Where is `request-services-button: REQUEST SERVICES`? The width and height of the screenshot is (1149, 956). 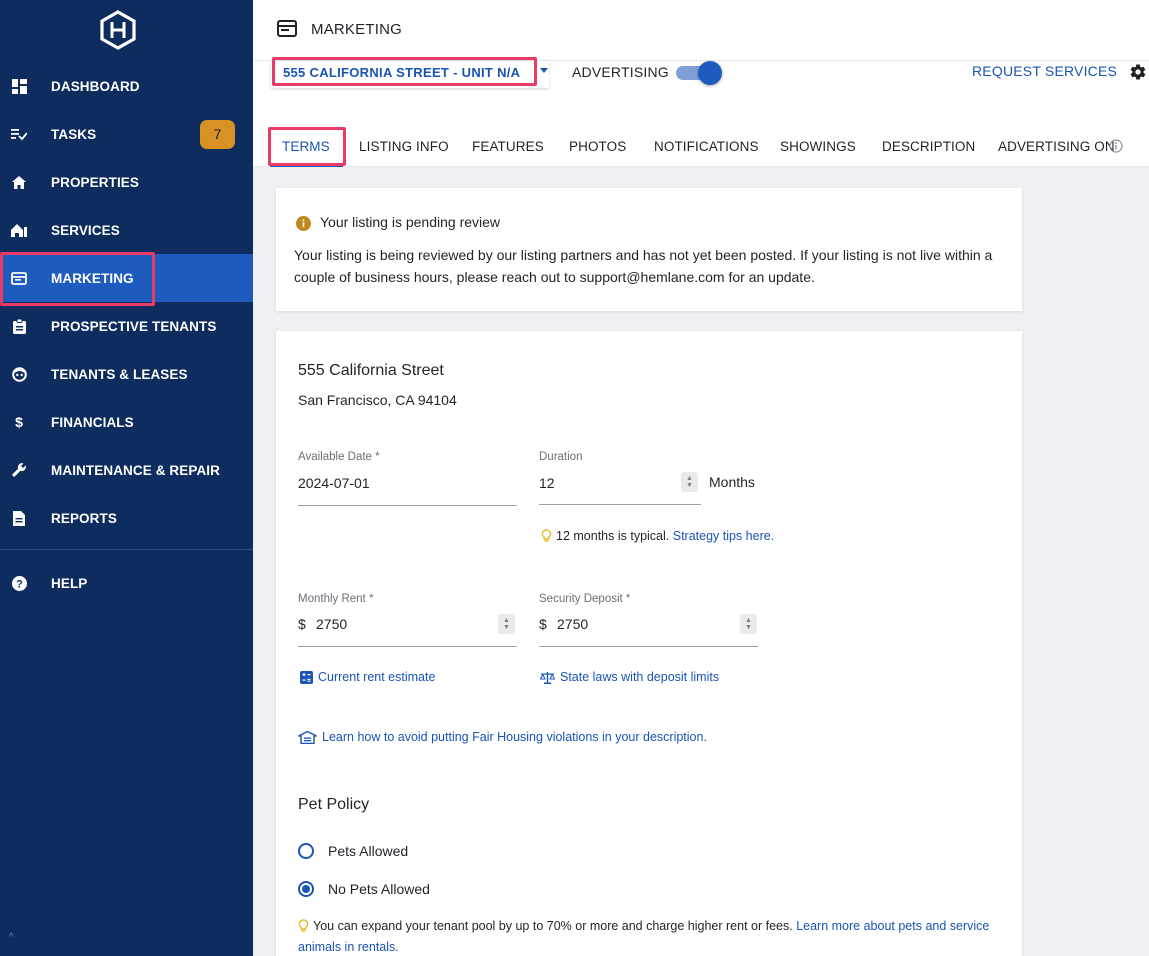
request-services-button: REQUEST SERVICES is located at coordinates (1044, 71).